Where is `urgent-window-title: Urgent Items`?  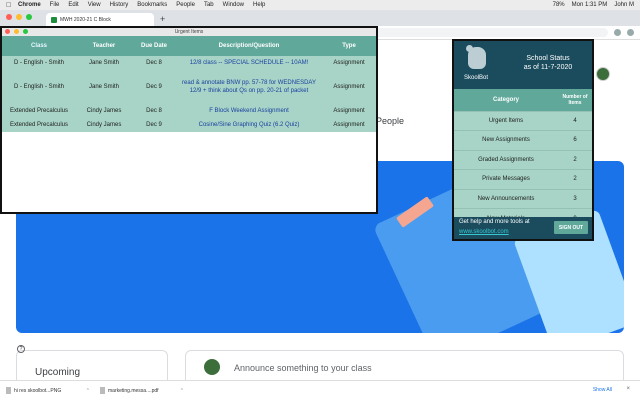
urgent-window-title: Urgent Items is located at coordinates (189, 32).